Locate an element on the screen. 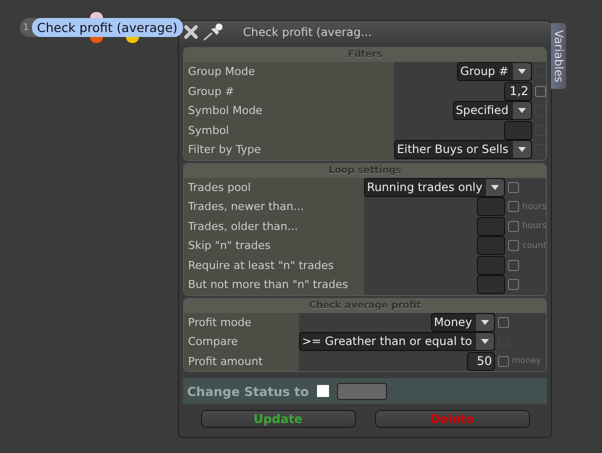 The height and width of the screenshot is (453, 602). node-number: 1 is located at coordinates (26, 27).